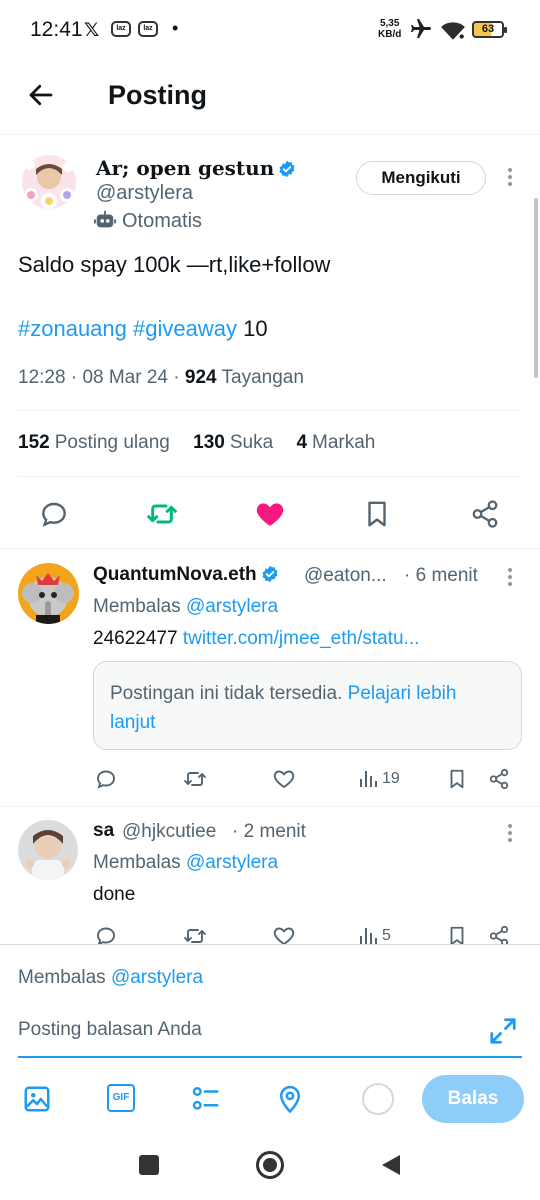  I want to click on input-underline, so click(270, 1057).